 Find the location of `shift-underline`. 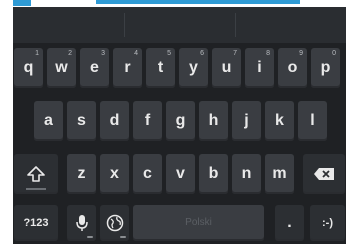

shift-underline is located at coordinates (36, 189).